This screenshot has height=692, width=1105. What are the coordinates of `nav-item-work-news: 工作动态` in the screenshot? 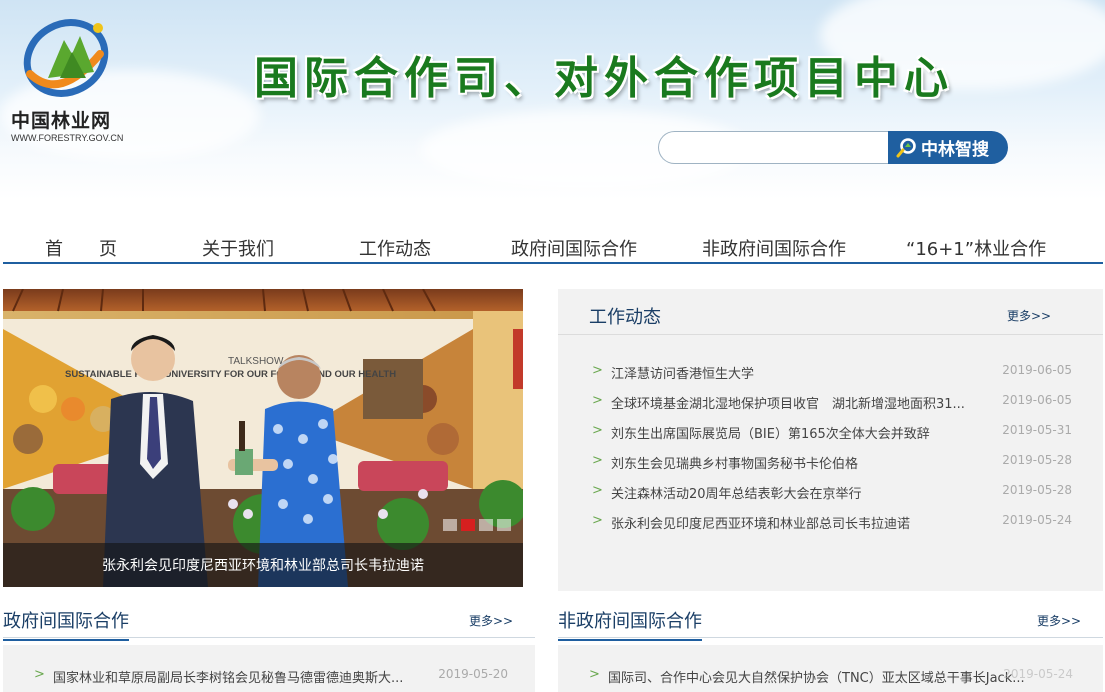 It's located at (395, 248).